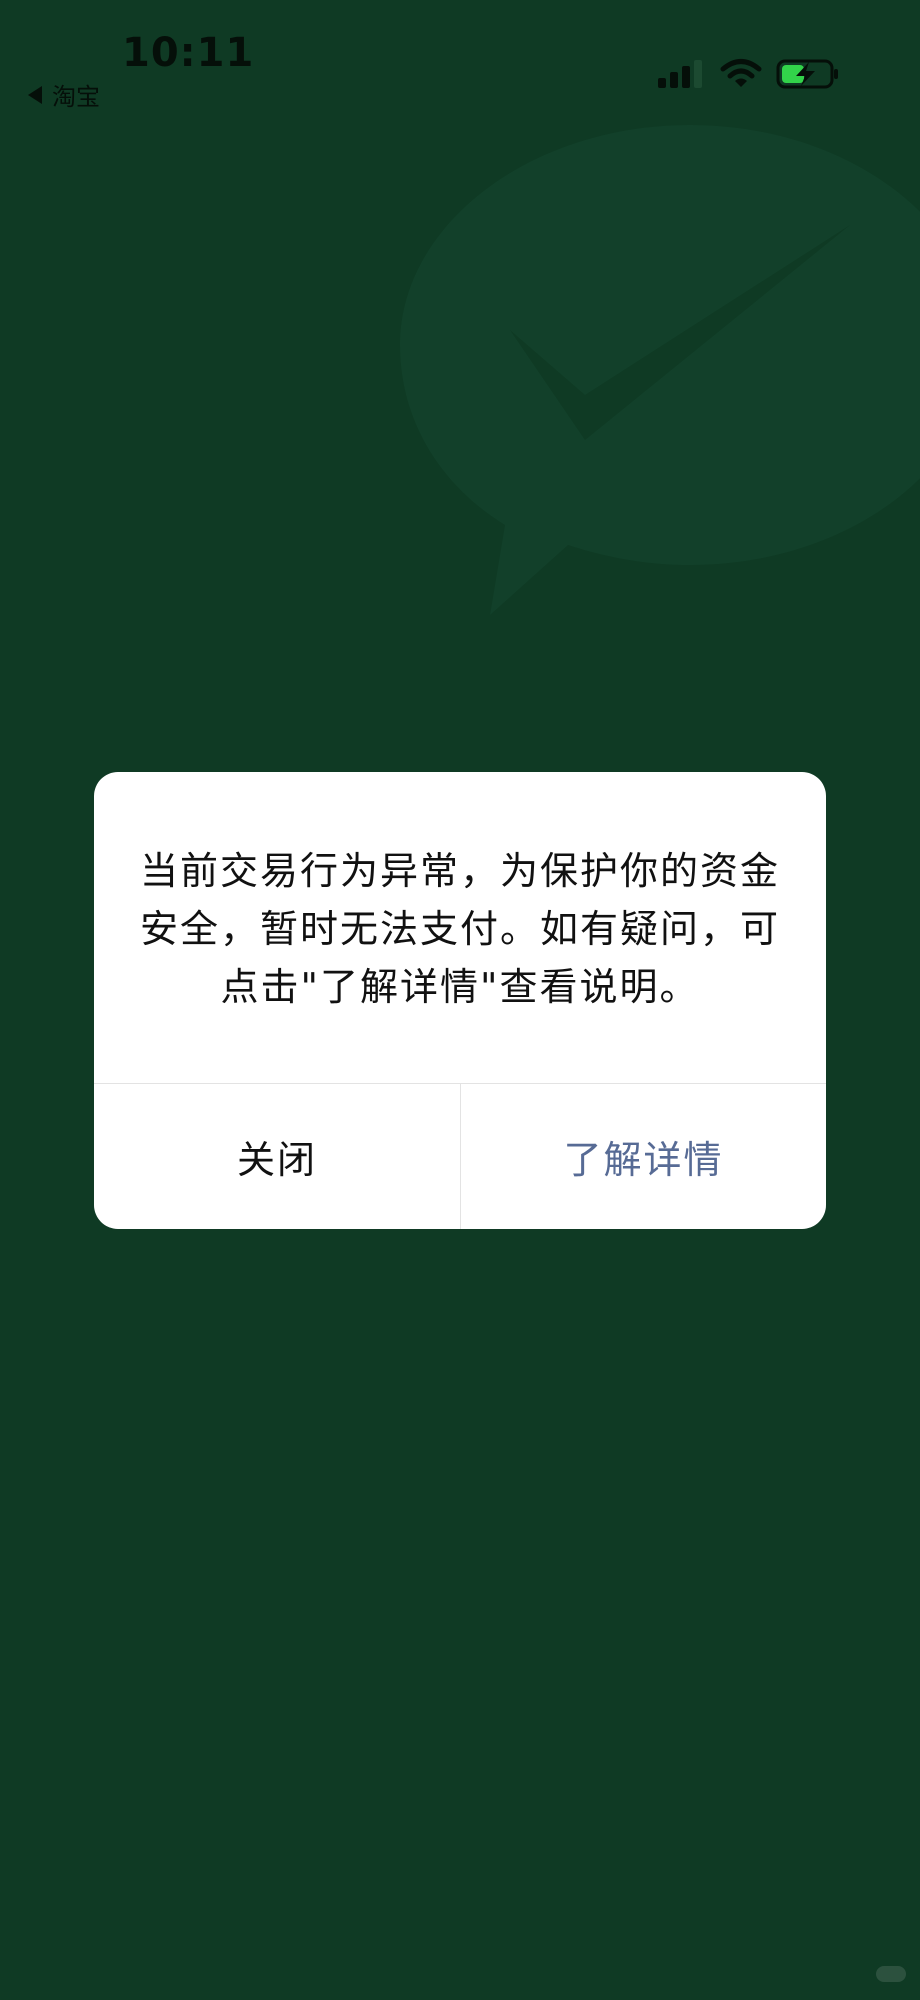  I want to click on signal-icon, so click(680, 74).